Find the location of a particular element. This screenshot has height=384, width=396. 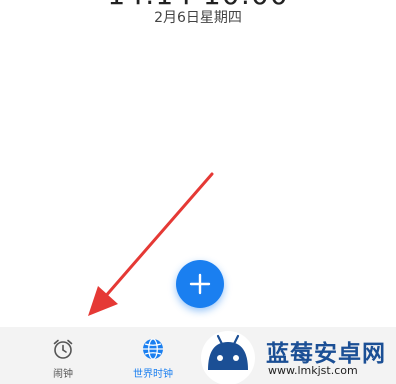

tab-world-clock-label: 世界时钟 is located at coordinates (153, 374).